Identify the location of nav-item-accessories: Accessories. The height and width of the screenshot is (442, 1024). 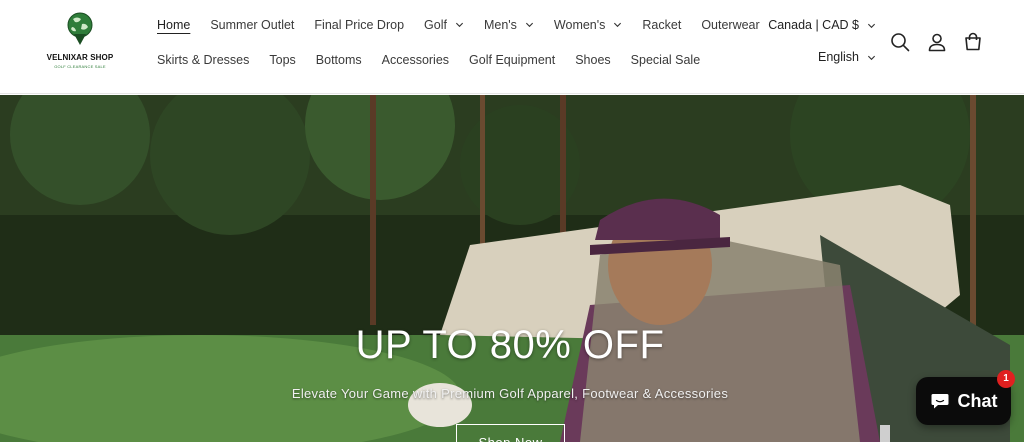
(415, 59).